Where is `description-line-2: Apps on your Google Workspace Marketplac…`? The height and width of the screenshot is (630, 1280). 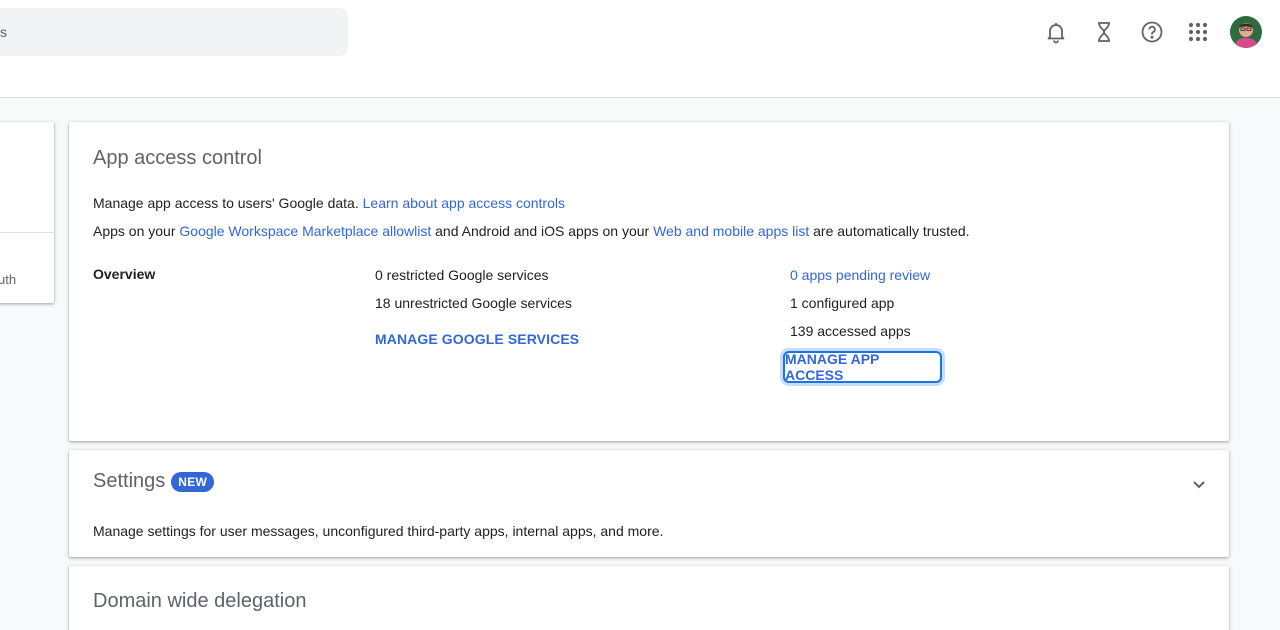 description-line-2: Apps on your Google Workspace Marketplac… is located at coordinates (531, 231).